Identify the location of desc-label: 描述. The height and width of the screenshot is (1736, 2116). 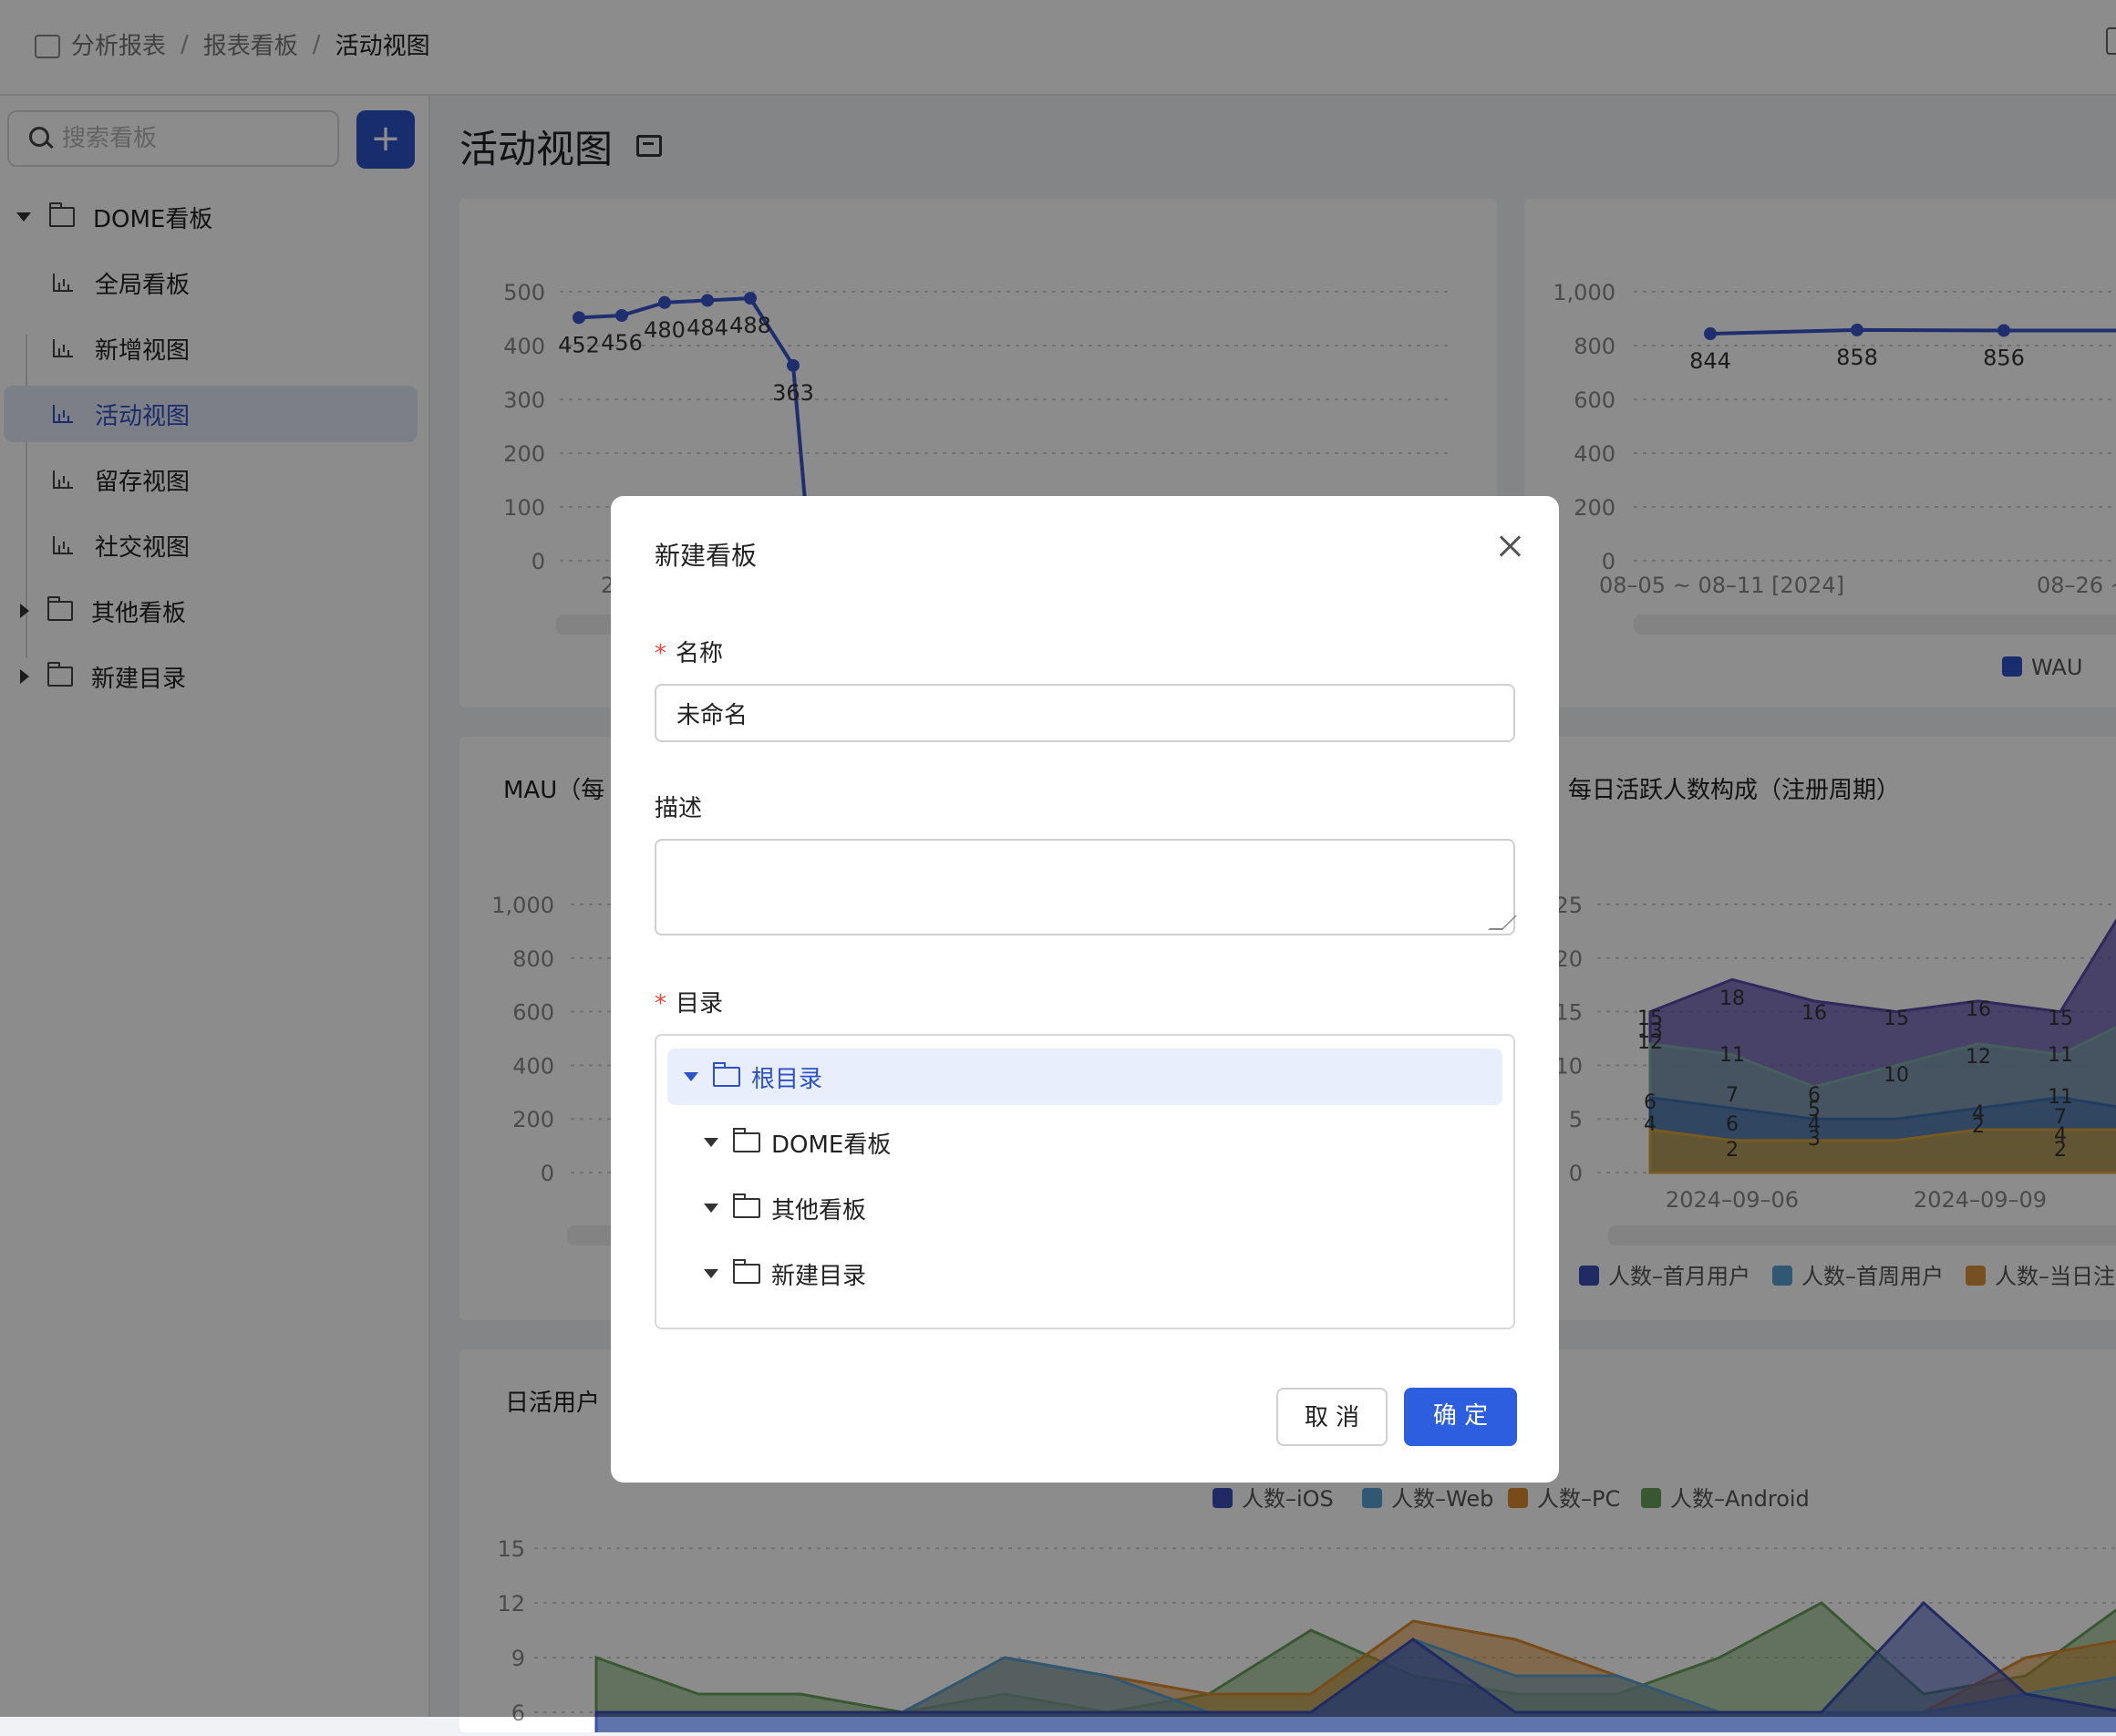
(679, 808).